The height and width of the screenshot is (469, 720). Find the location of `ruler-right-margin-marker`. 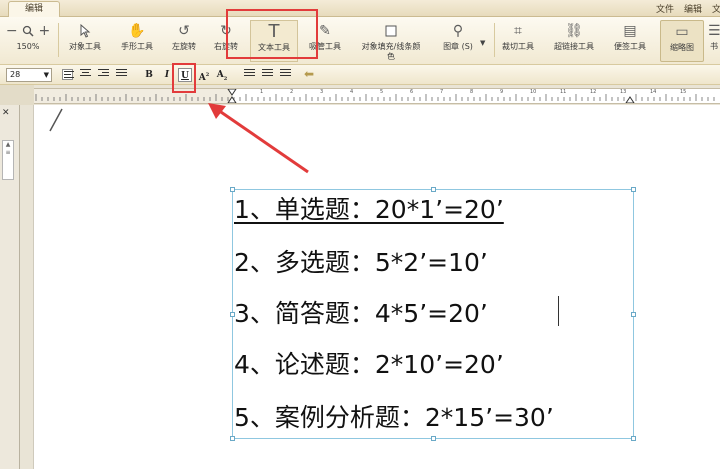

ruler-right-margin-marker is located at coordinates (630, 99).